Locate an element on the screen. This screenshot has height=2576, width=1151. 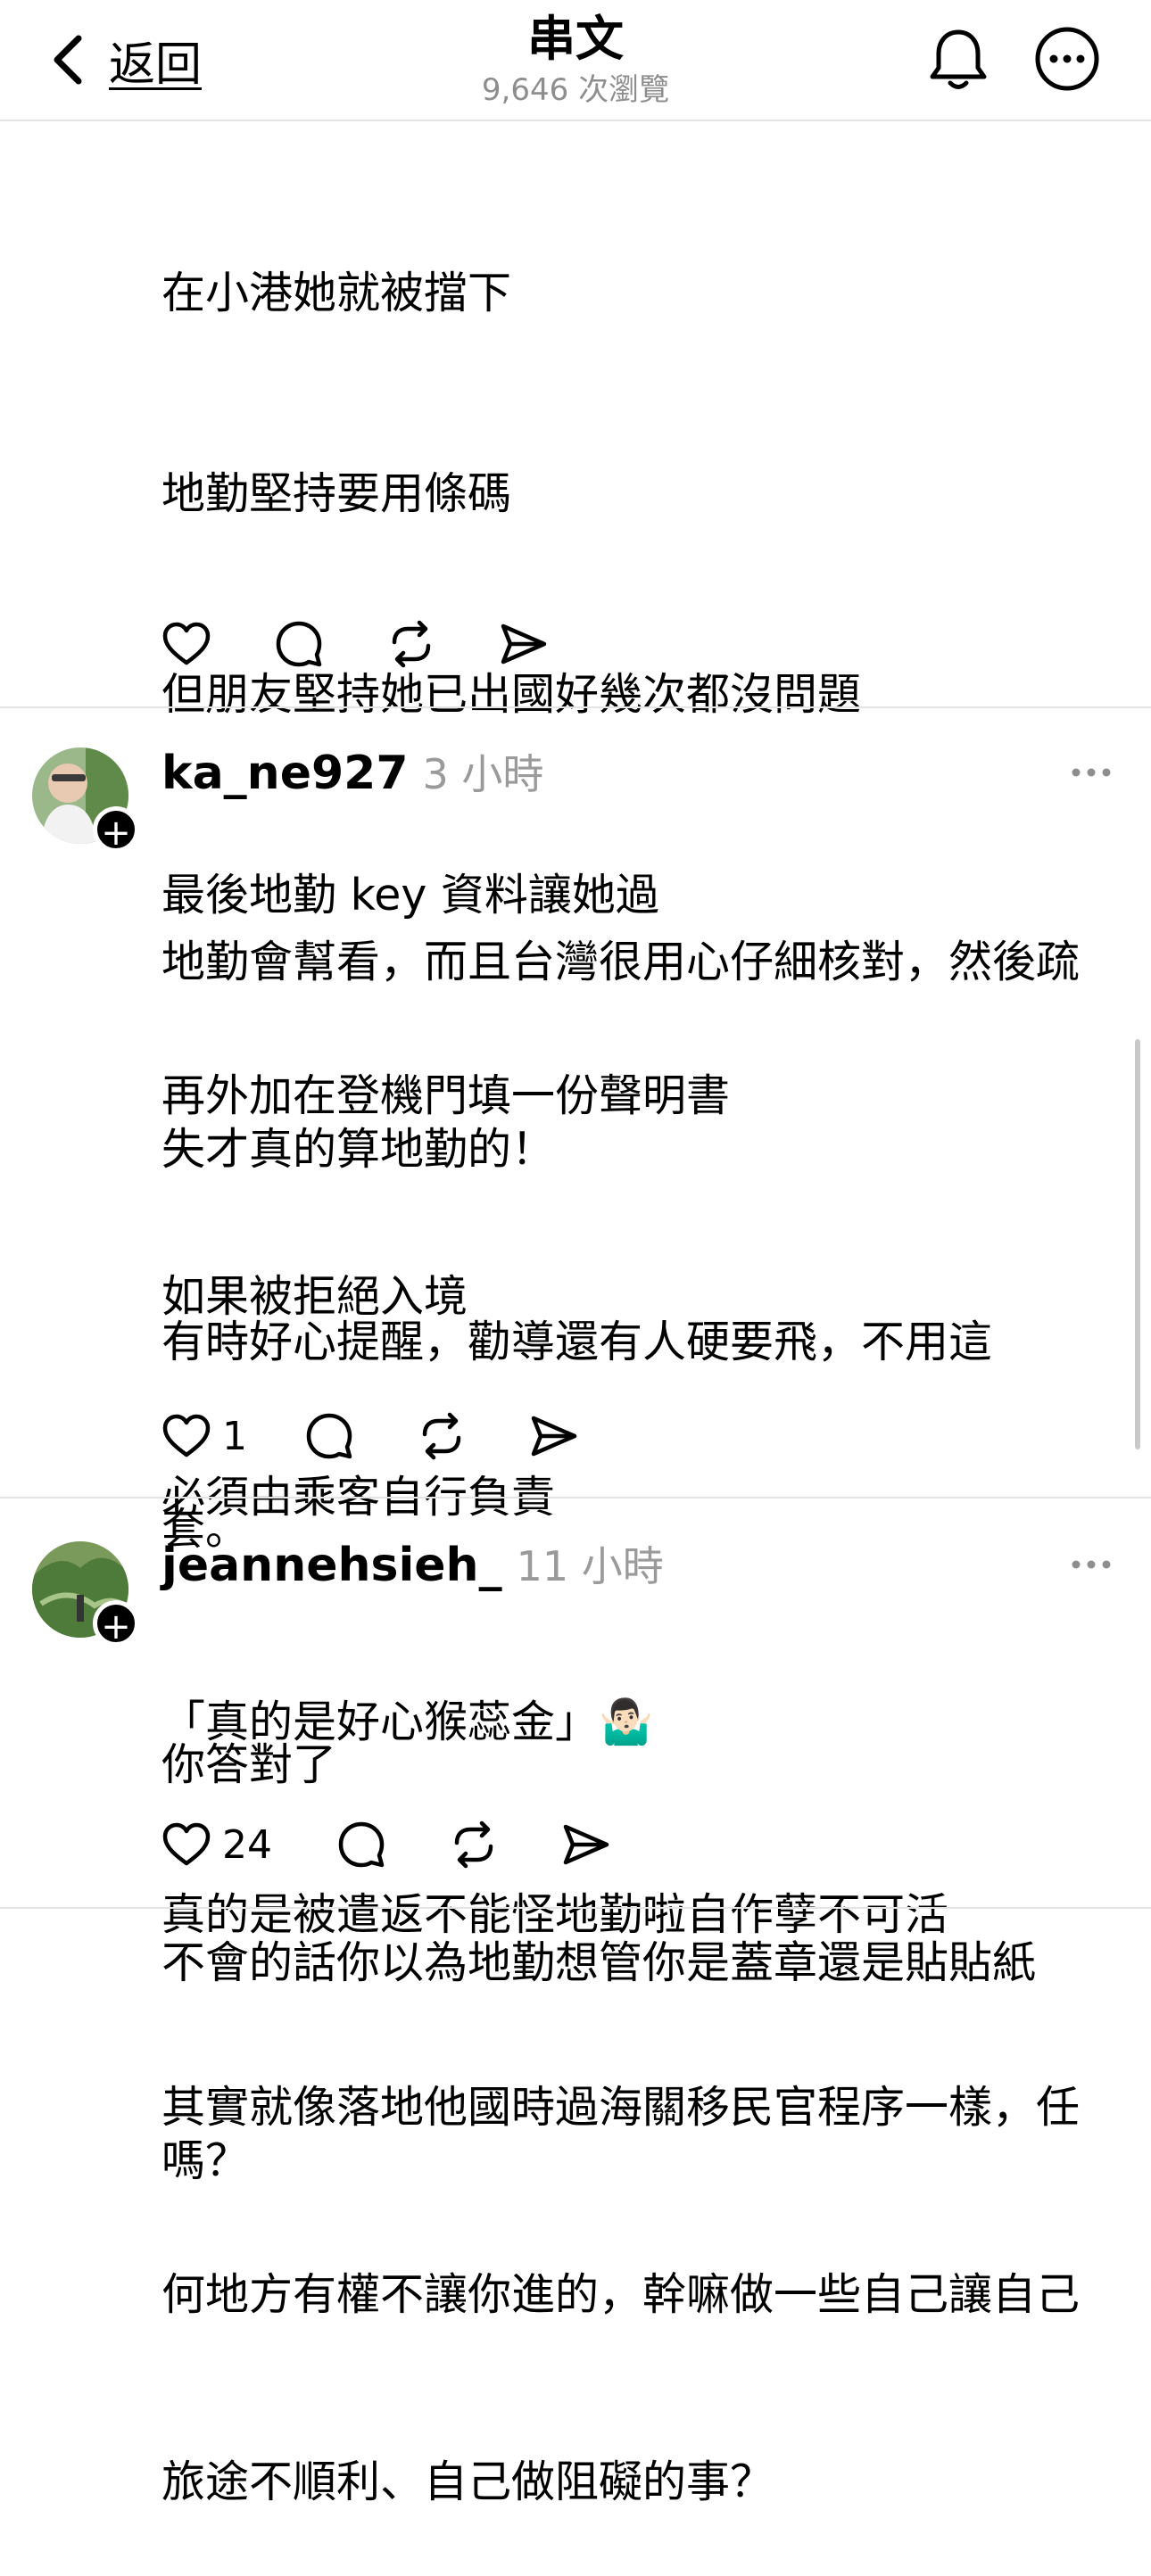
comment-line: 有時好心提醒，勸導還有人硬要飛，不用這 is located at coordinates (577, 1342).